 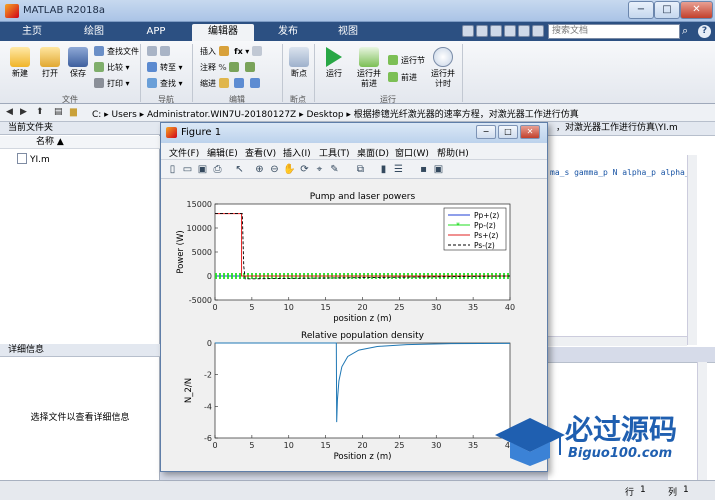 I want to click on show-plot-tools-icon: ▣, so click(x=438, y=169).